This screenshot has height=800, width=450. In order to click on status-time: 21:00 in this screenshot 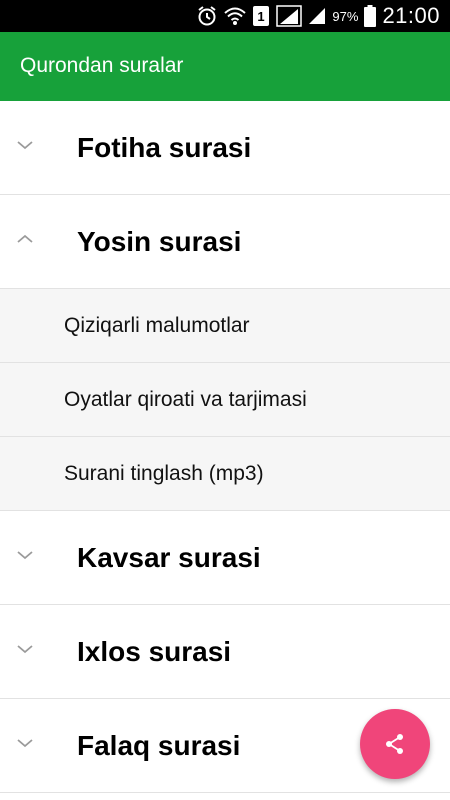, I will do `click(411, 15)`.